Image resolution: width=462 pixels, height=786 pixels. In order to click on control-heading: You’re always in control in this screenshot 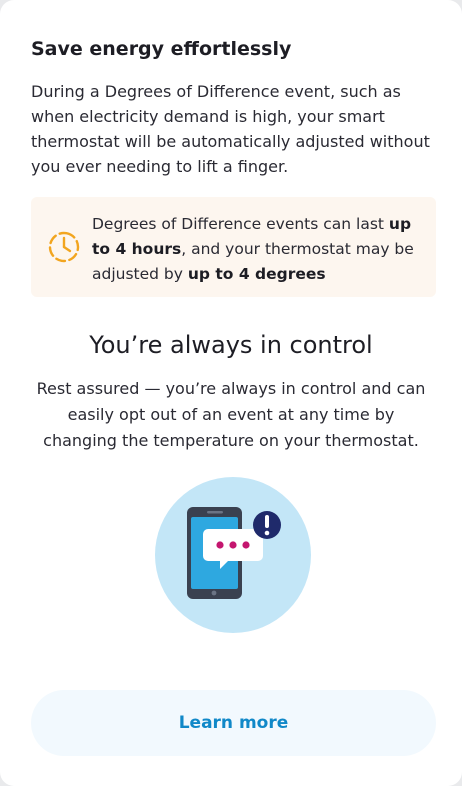, I will do `click(231, 345)`.